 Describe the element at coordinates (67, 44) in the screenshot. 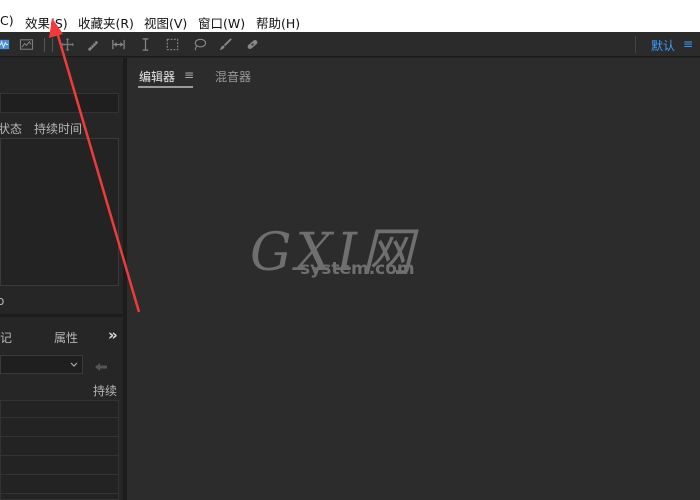

I see `move-tool-icon` at that location.